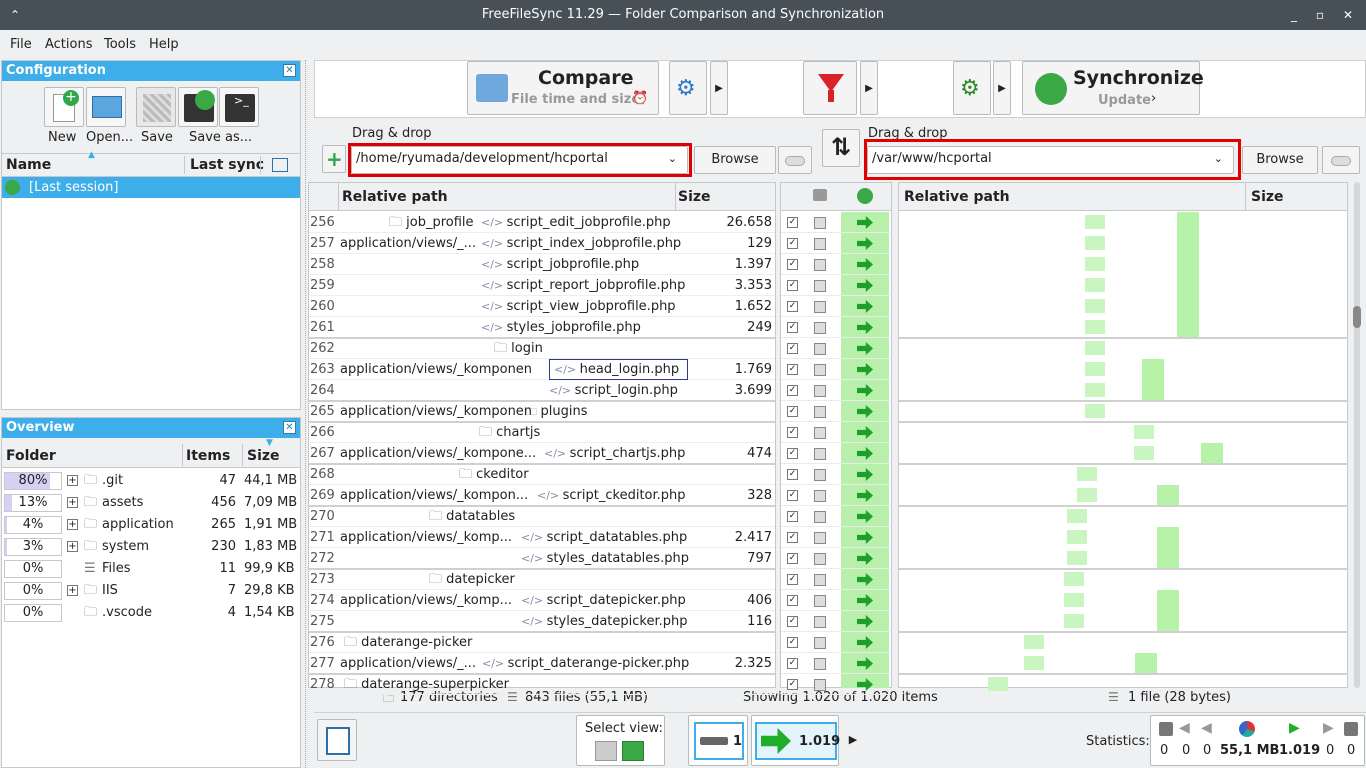  Describe the element at coordinates (719, 741) in the screenshot. I see `equal-filter-button: 1` at that location.